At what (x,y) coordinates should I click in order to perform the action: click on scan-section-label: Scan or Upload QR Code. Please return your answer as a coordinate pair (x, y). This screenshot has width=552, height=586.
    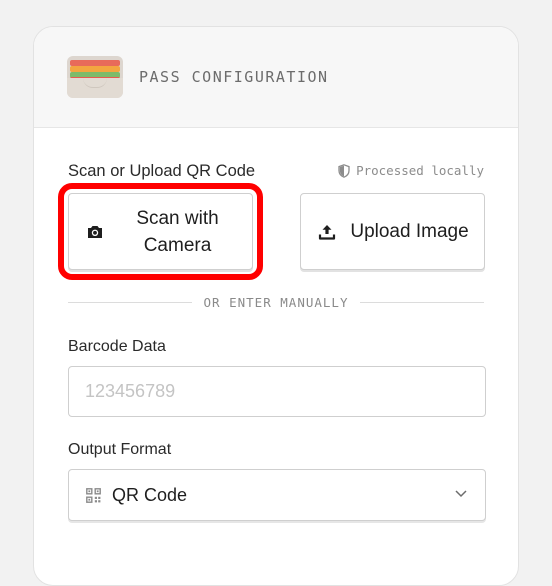
    Looking at the image, I should click on (162, 171).